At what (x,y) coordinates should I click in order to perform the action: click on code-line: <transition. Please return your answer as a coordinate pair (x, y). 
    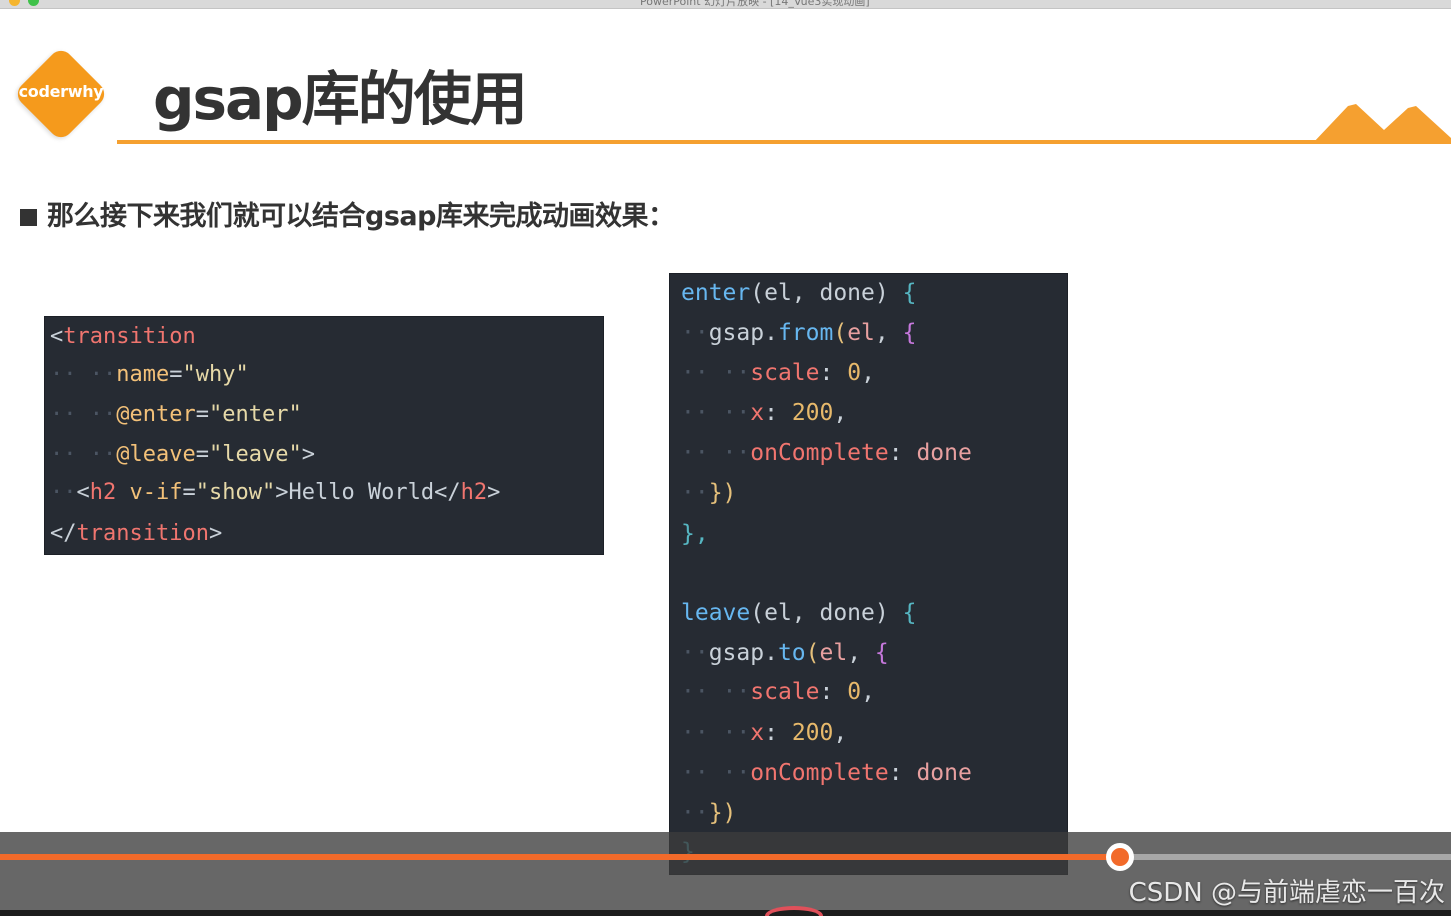
    Looking at the image, I should click on (123, 337).